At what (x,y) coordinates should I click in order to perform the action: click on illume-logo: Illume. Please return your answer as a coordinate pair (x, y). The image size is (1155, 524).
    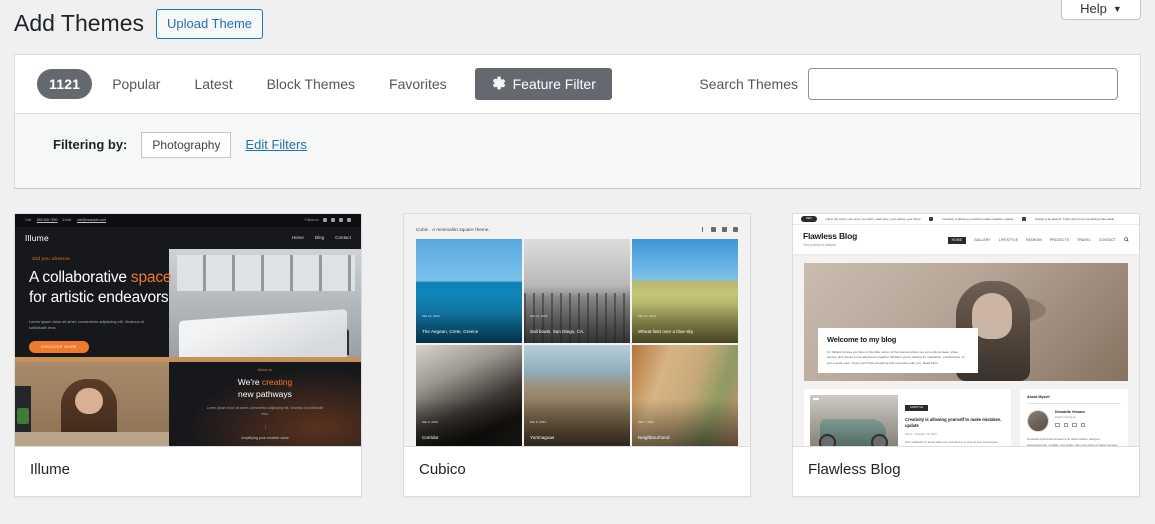
    Looking at the image, I should click on (37, 237).